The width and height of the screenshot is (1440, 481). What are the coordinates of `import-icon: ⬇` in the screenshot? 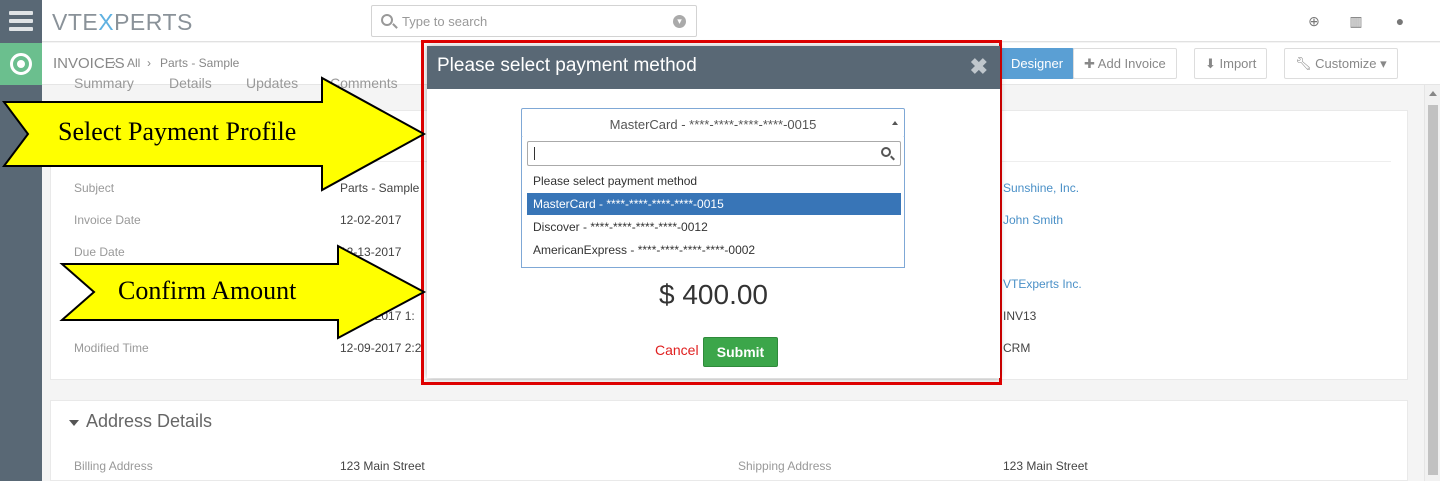 It's located at (1212, 63).